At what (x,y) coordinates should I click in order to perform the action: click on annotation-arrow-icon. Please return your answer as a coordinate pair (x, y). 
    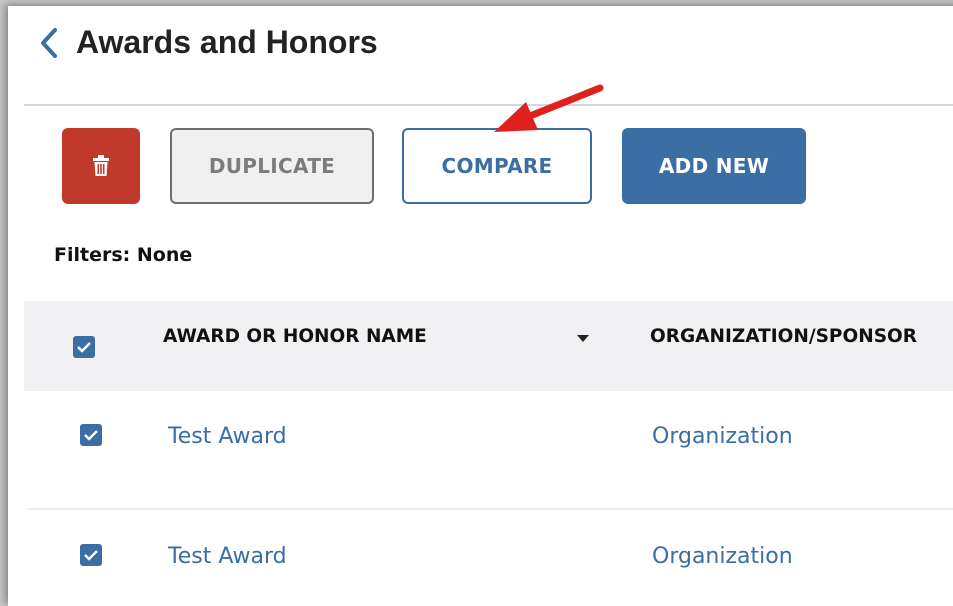
    Looking at the image, I should click on (549, 108).